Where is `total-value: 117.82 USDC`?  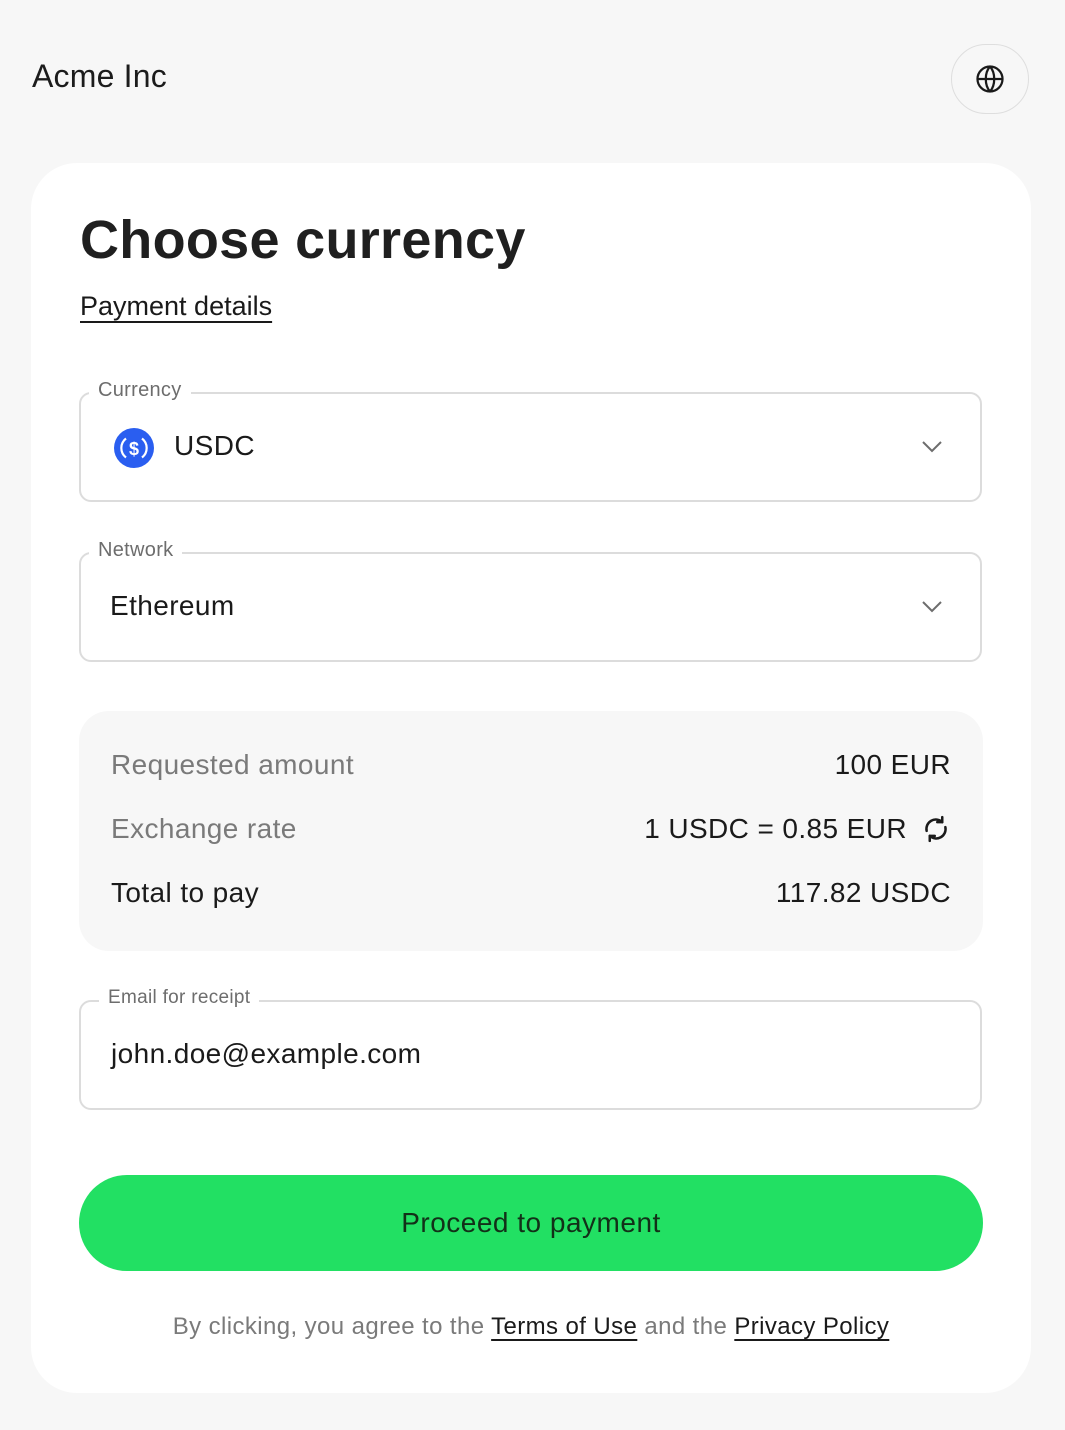 total-value: 117.82 USDC is located at coordinates (863, 892).